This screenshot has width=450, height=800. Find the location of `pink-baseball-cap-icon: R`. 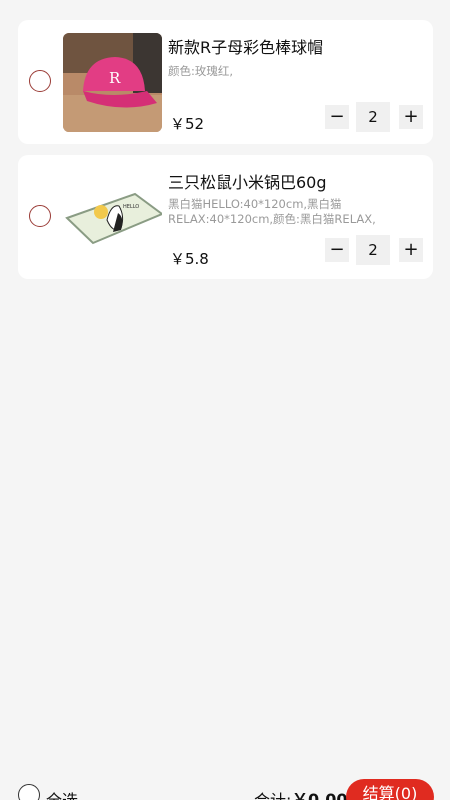

pink-baseball-cap-icon: R is located at coordinates (112, 82).